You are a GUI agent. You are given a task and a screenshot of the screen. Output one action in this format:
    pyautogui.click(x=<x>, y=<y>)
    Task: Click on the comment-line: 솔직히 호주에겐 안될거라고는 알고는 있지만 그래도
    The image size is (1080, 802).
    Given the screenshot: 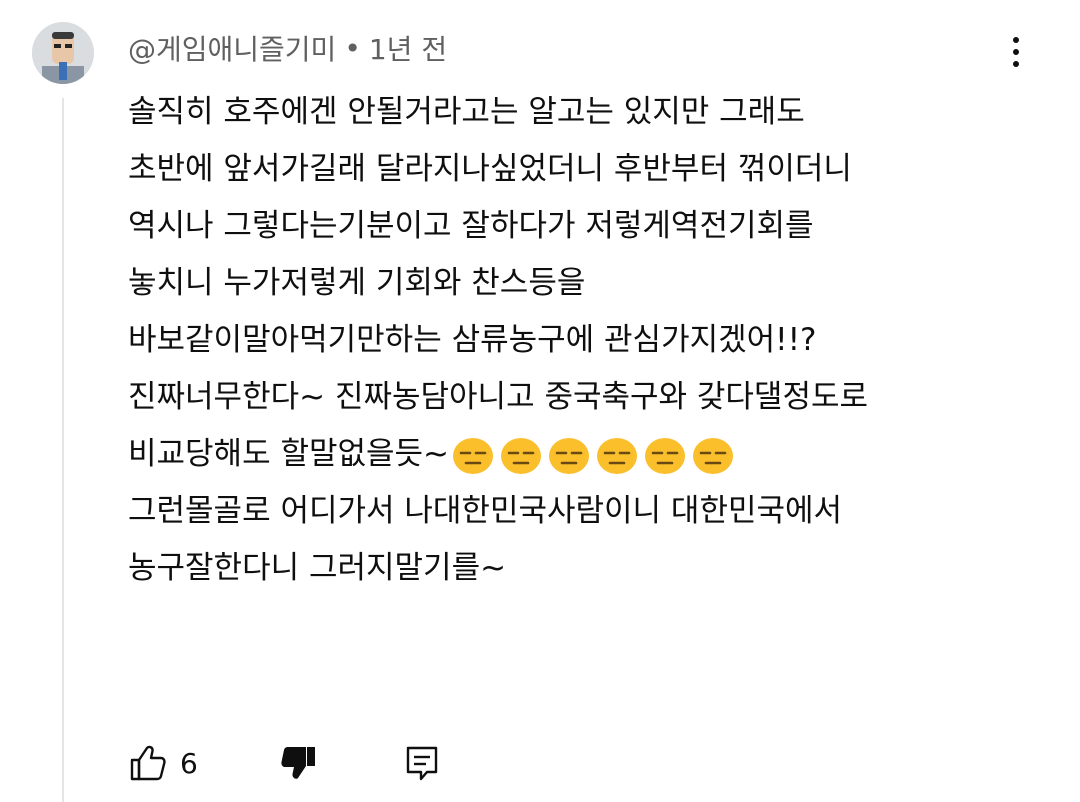 What is the action you would take?
    pyautogui.click(x=466, y=112)
    